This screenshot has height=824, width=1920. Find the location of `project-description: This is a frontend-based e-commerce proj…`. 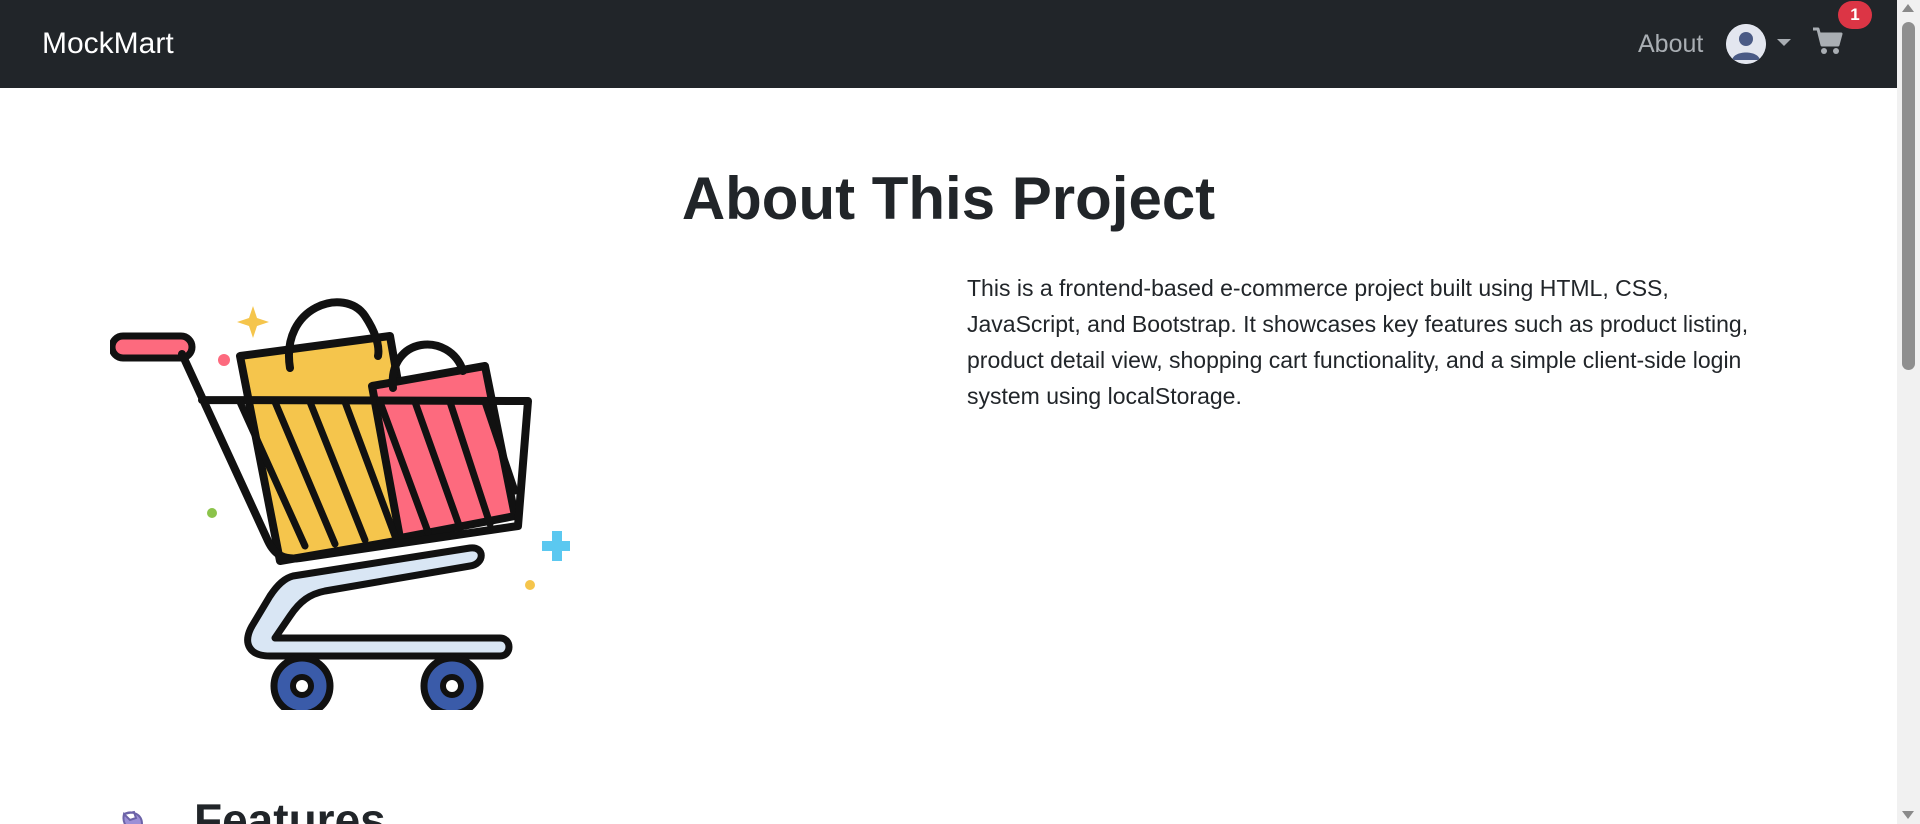

project-description: This is a frontend-based e-commerce proj… is located at coordinates (1358, 342).